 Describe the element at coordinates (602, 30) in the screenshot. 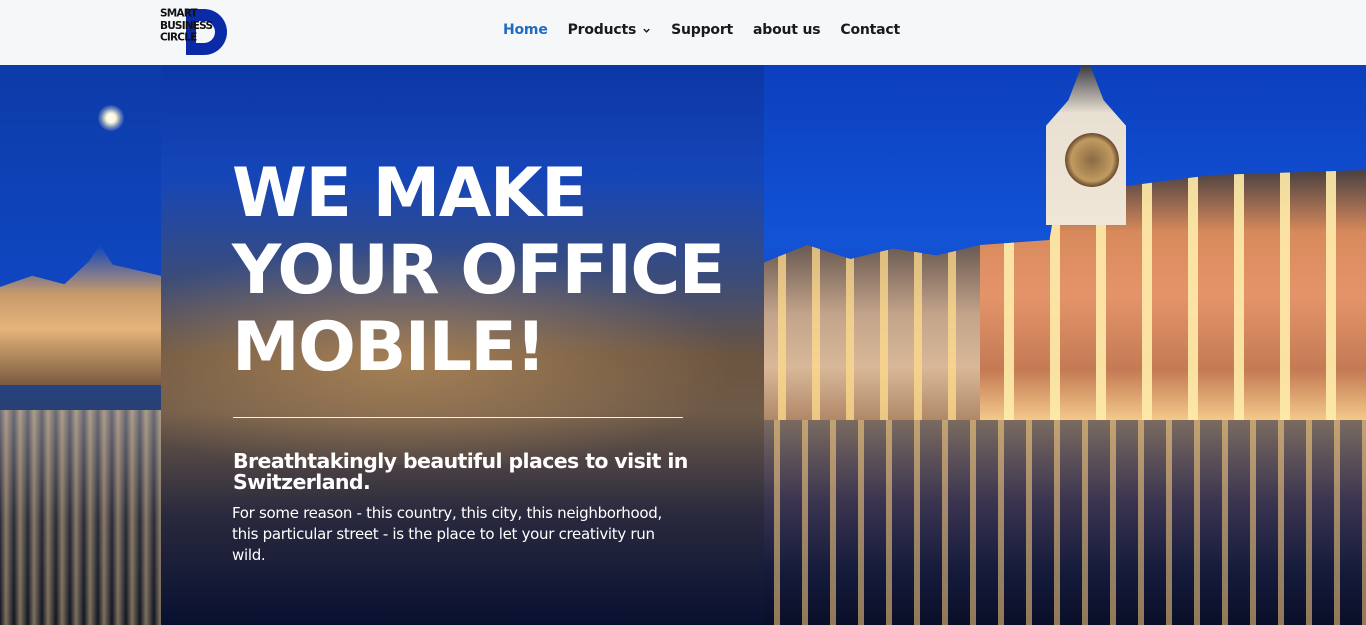

I see `nav-products-label: Products` at that location.